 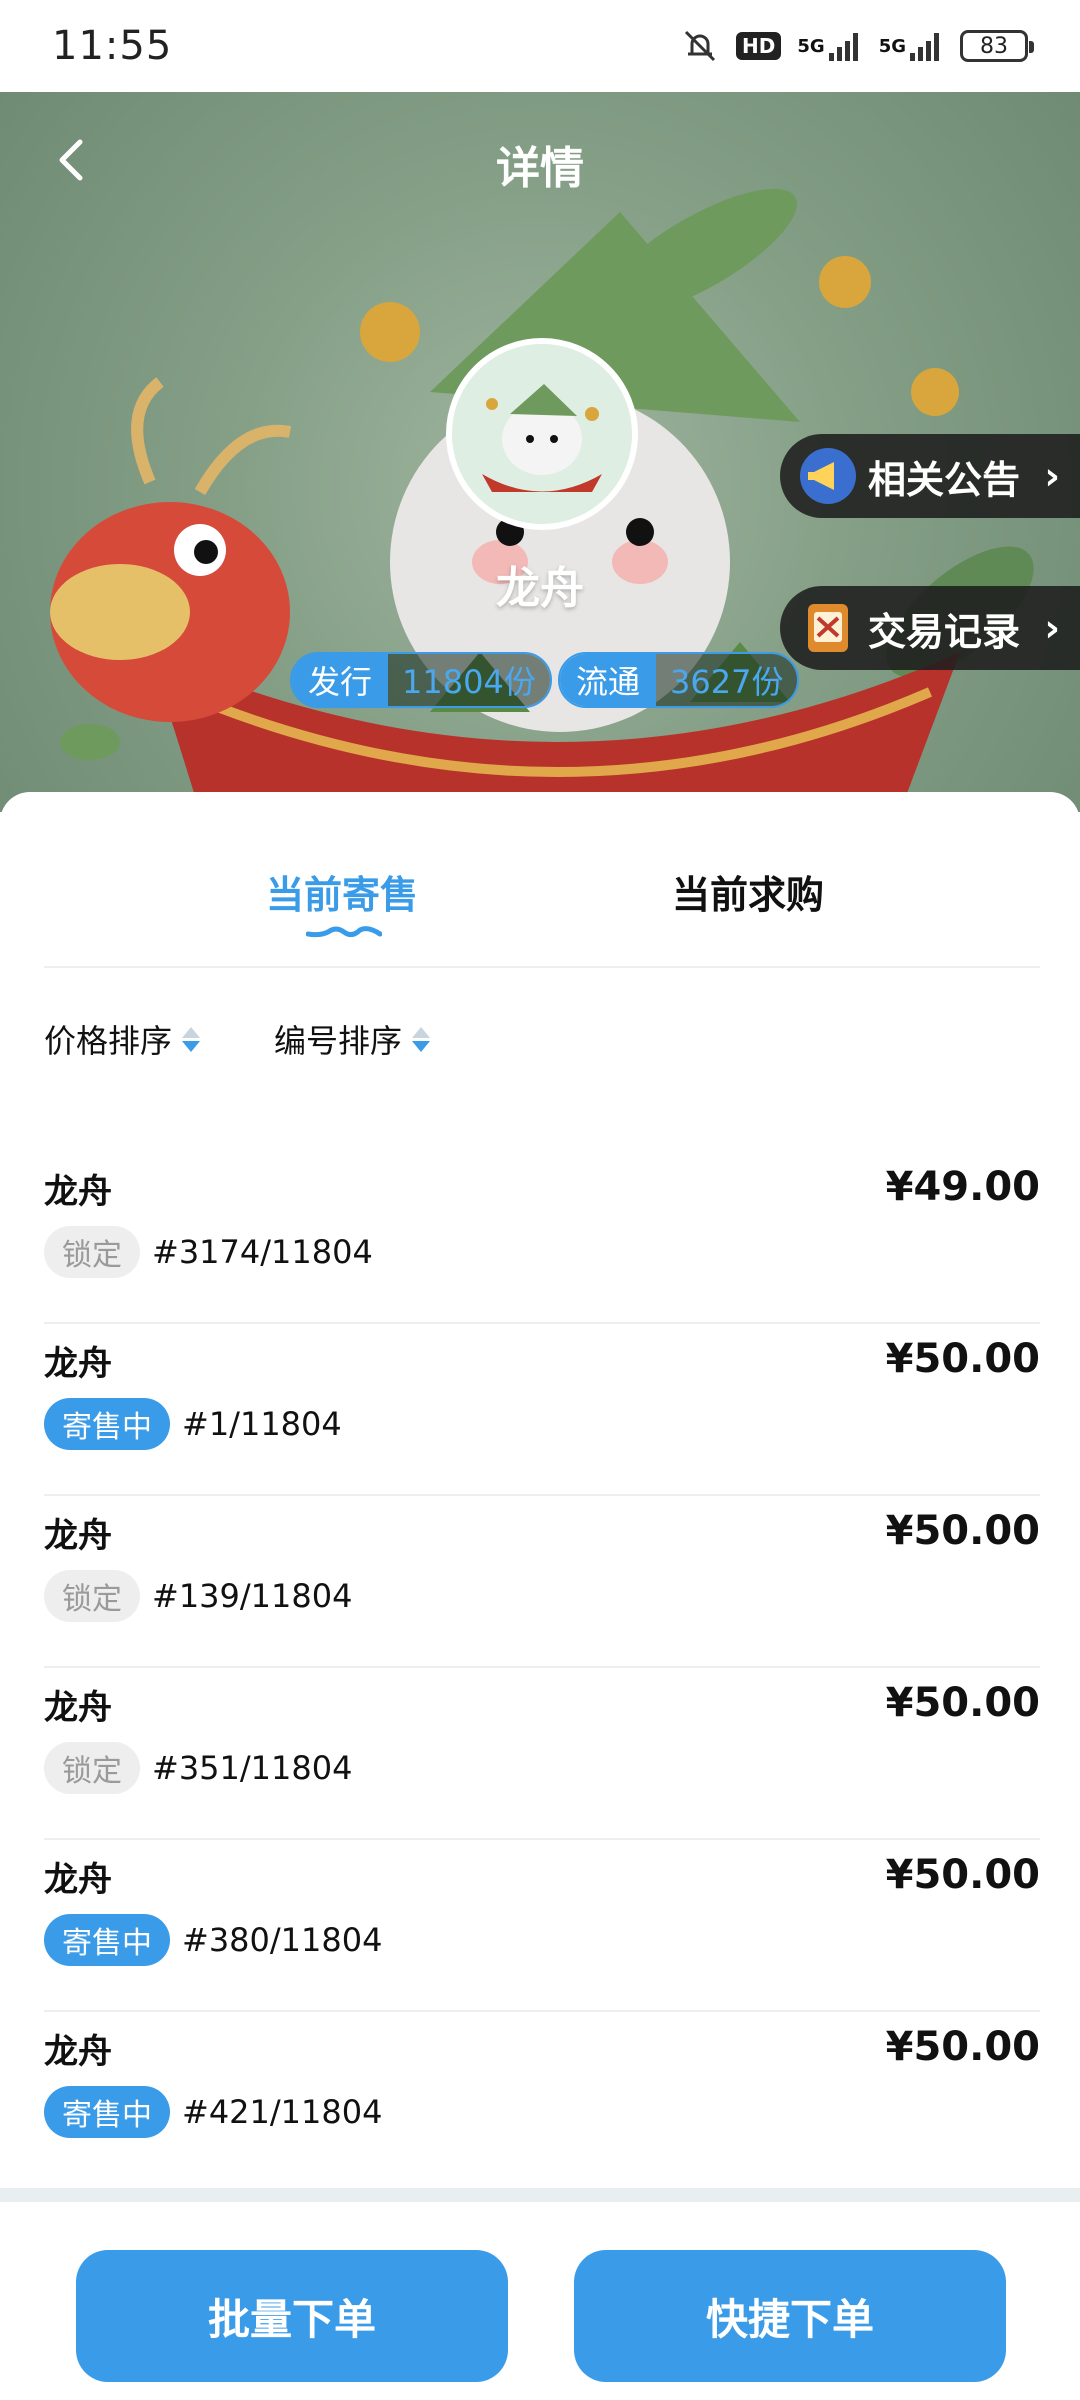 What do you see at coordinates (252, 1768) in the screenshot?
I see `listing-serial: #351/11804` at bounding box center [252, 1768].